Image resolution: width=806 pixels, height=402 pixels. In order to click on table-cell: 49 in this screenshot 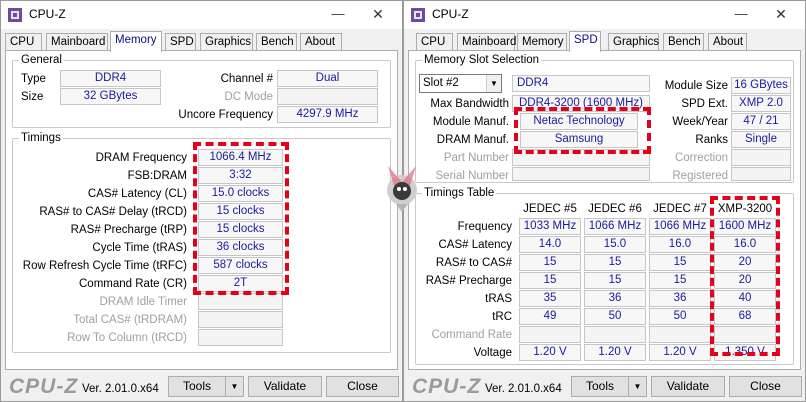, I will do `click(550, 316)`.